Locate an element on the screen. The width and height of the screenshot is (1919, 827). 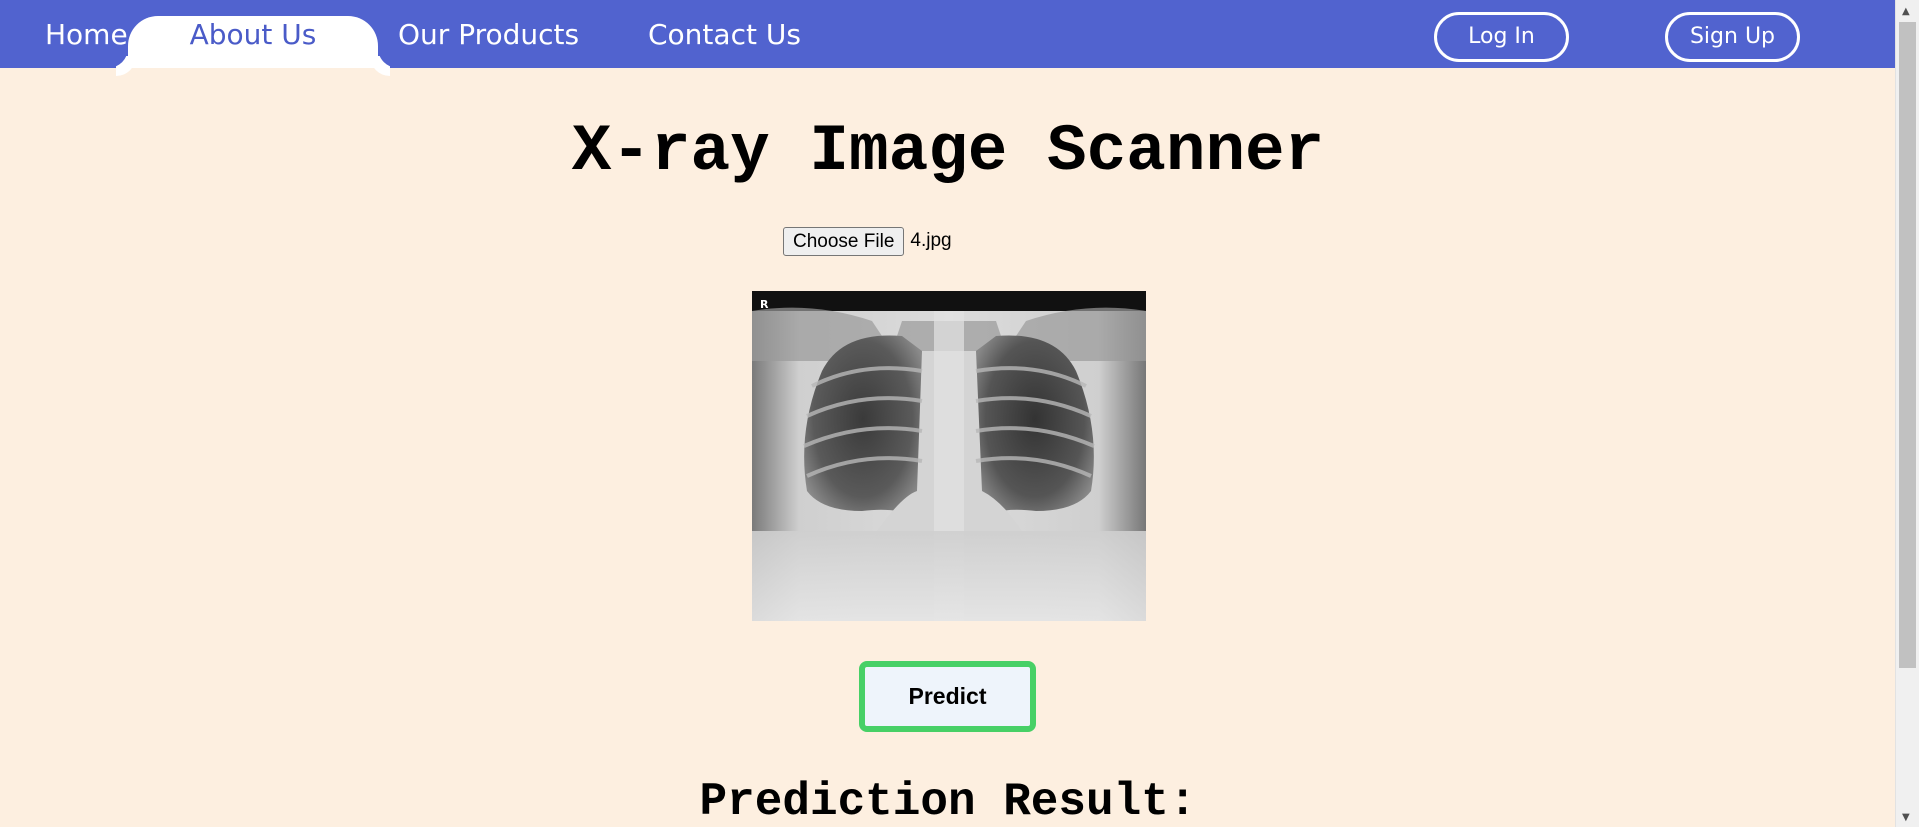
nav-about-link: About Us is located at coordinates (253, 42).